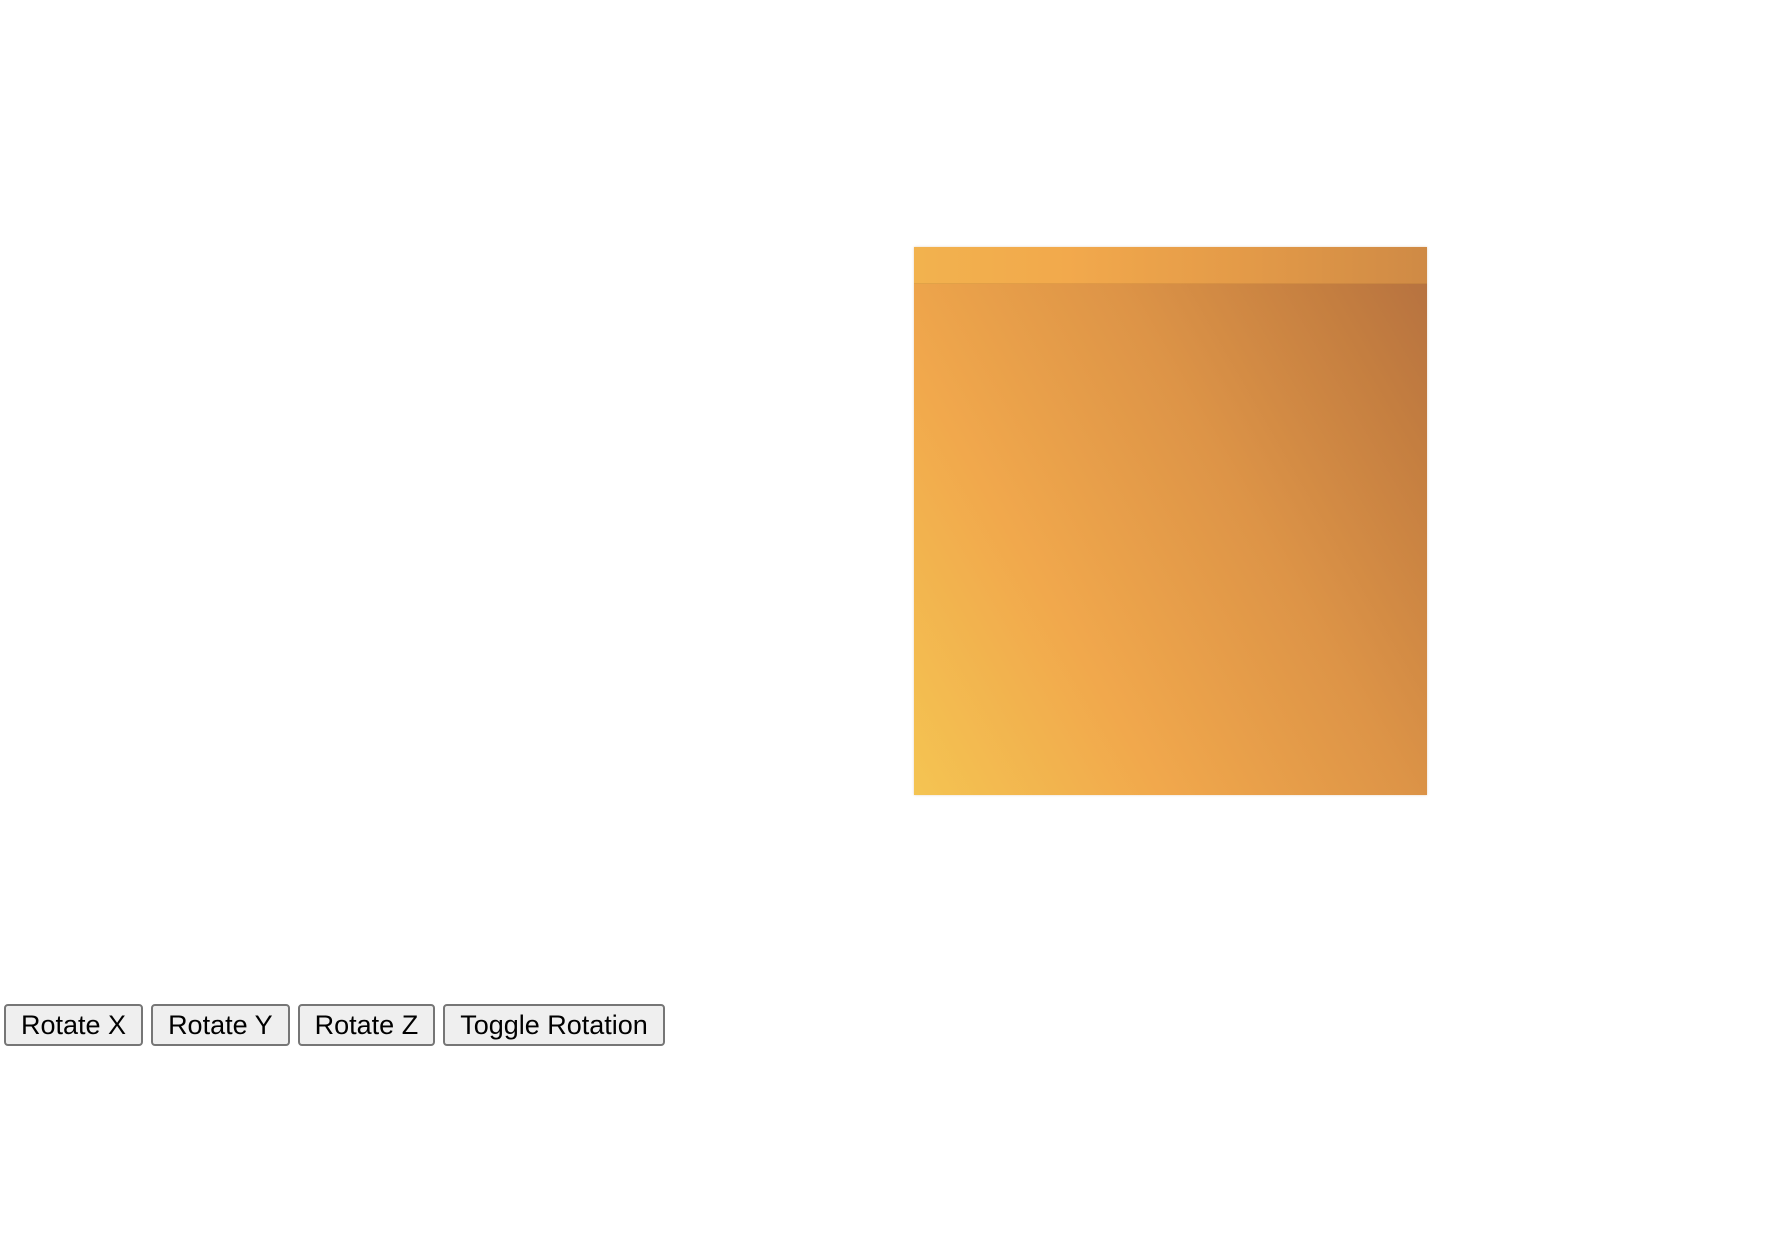 This screenshot has height=1254, width=1784. I want to click on rotate-y-button: Rotate Y, so click(220, 1025).